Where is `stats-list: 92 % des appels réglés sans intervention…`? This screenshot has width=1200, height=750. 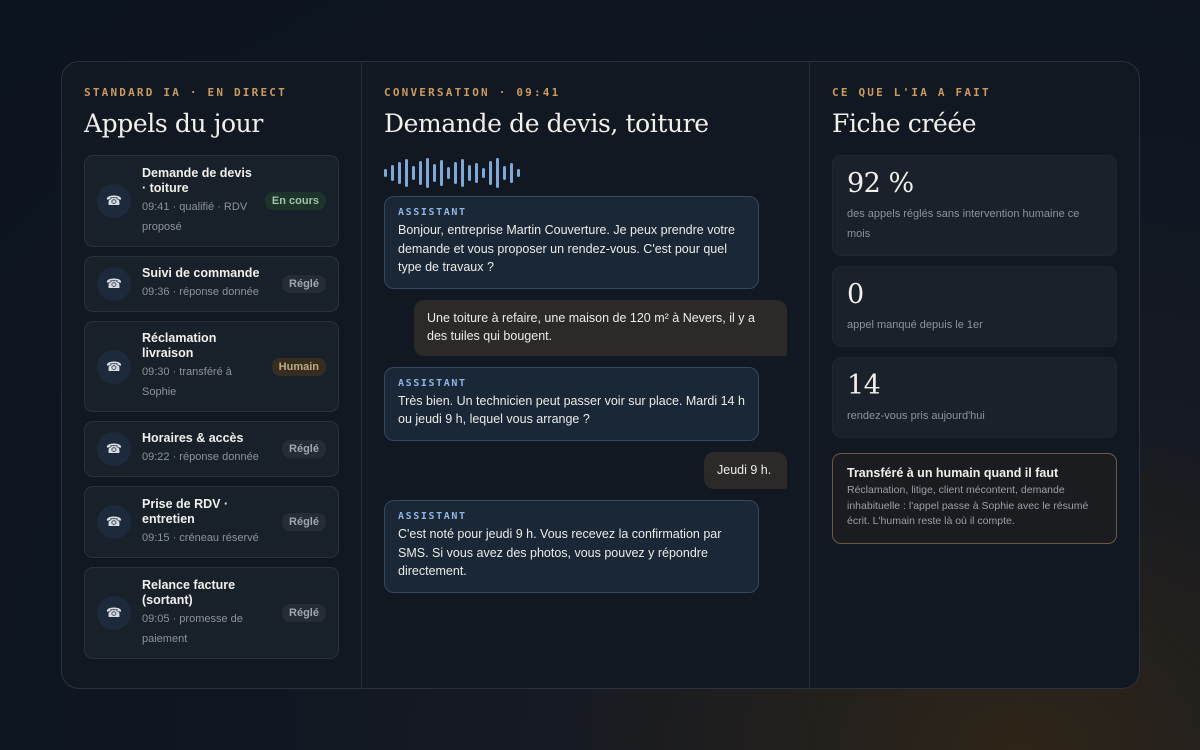
stats-list: 92 % des appels réglés sans intervention… is located at coordinates (974, 296).